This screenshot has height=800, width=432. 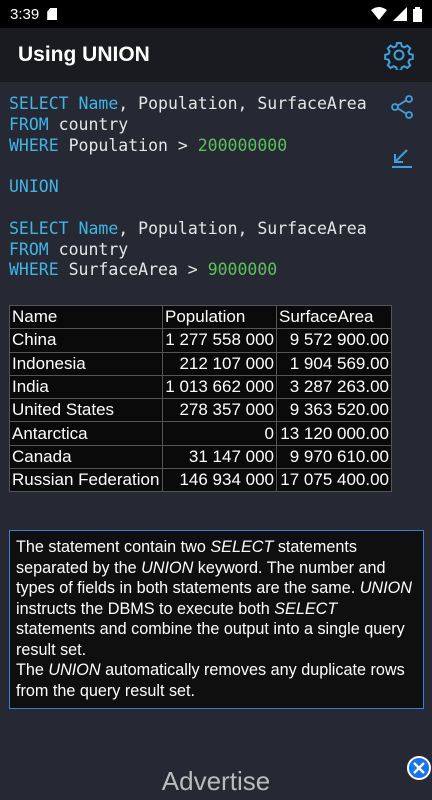 What do you see at coordinates (334, 363) in the screenshot?
I see `cell-surface-area: 1 904 569.00` at bounding box center [334, 363].